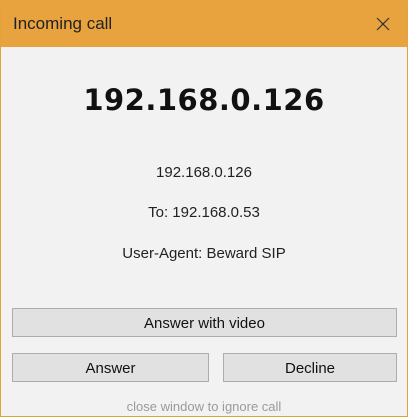  Describe the element at coordinates (204, 212) in the screenshot. I see `call-to-address: To: 192.168.0.53` at that location.